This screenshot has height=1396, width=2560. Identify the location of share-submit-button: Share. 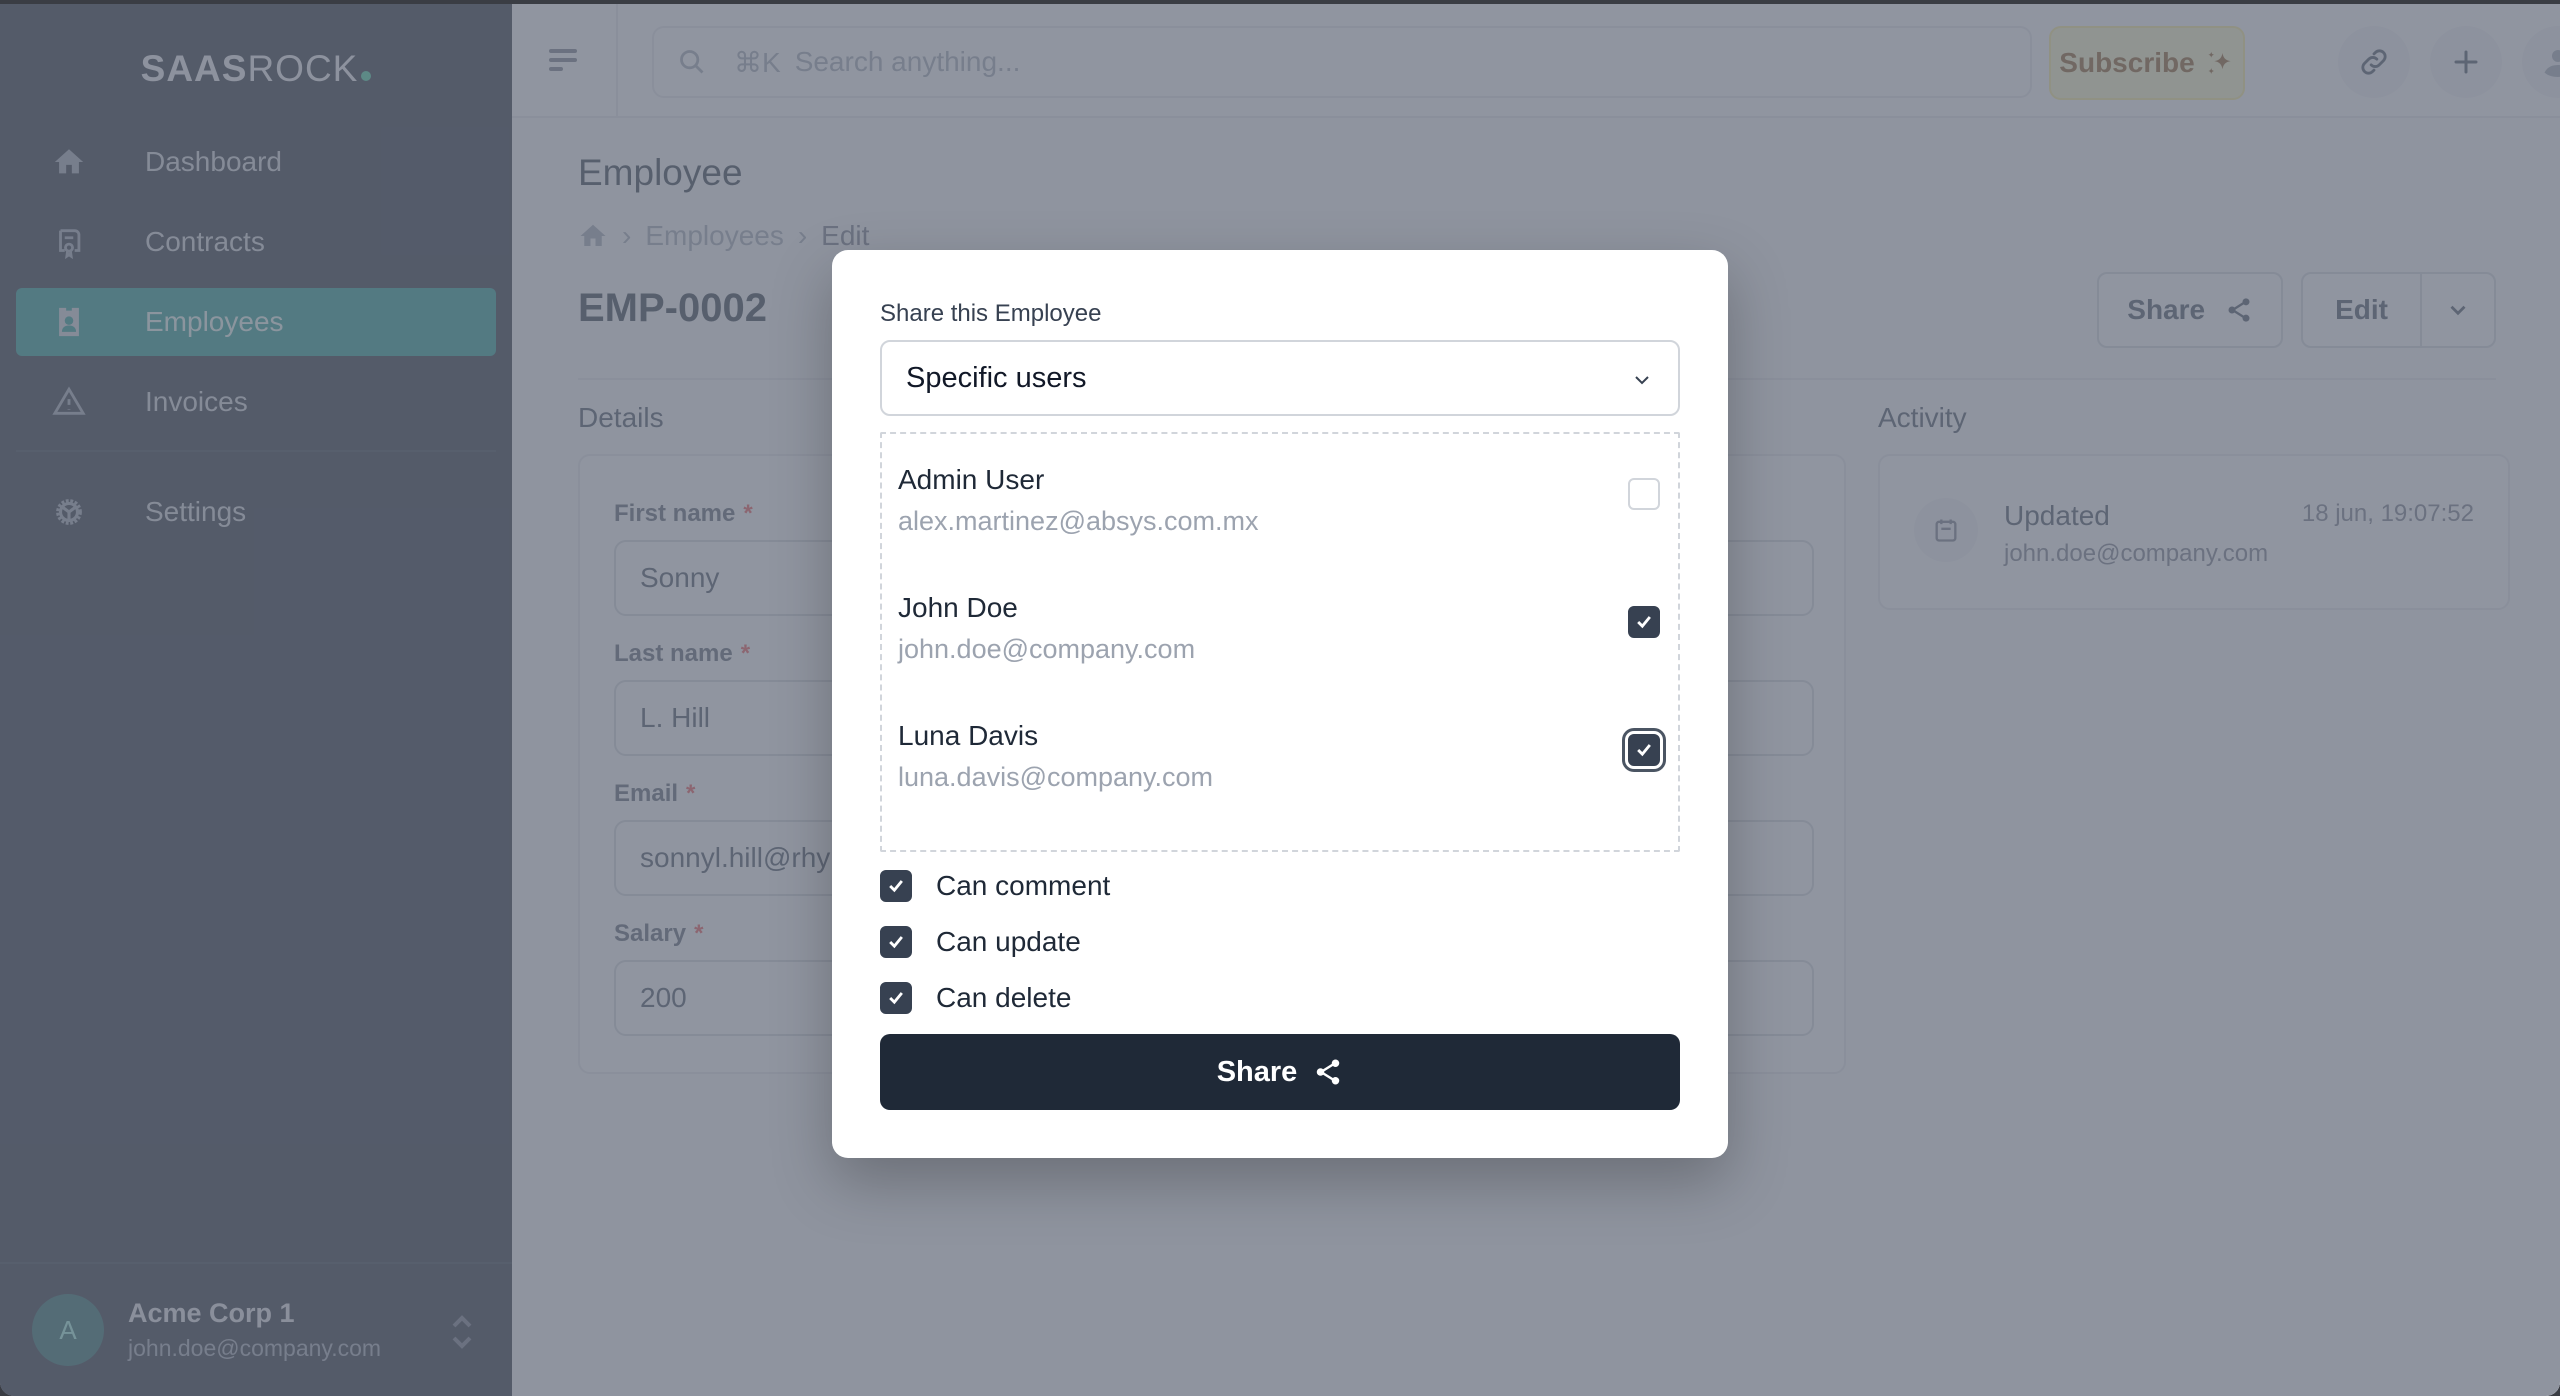
(1280, 1072).